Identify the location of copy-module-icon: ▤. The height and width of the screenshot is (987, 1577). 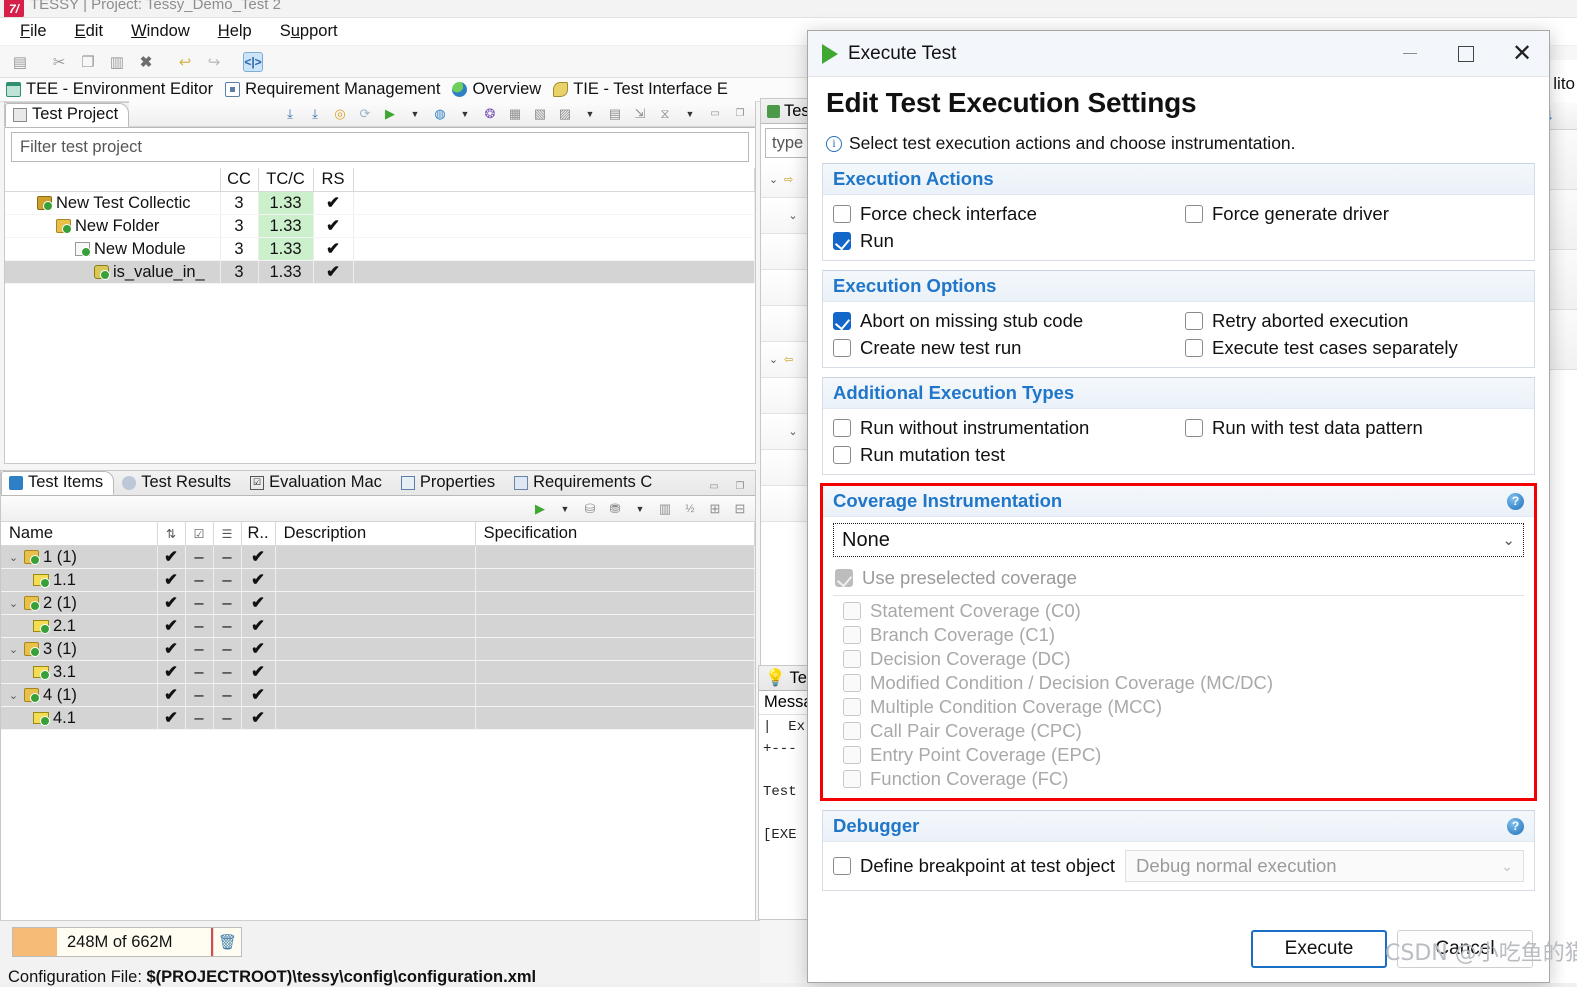
(615, 114).